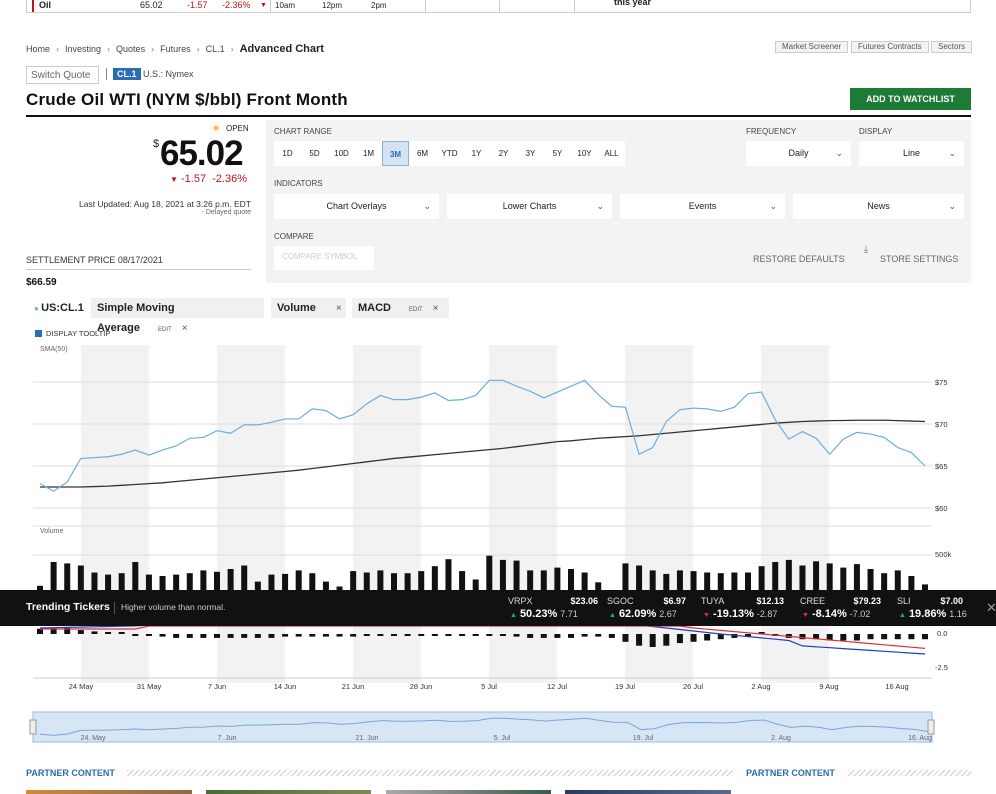 Image resolution: width=996 pixels, height=794 pixels. I want to click on navigator-tick-label: 21. Jun, so click(367, 738).